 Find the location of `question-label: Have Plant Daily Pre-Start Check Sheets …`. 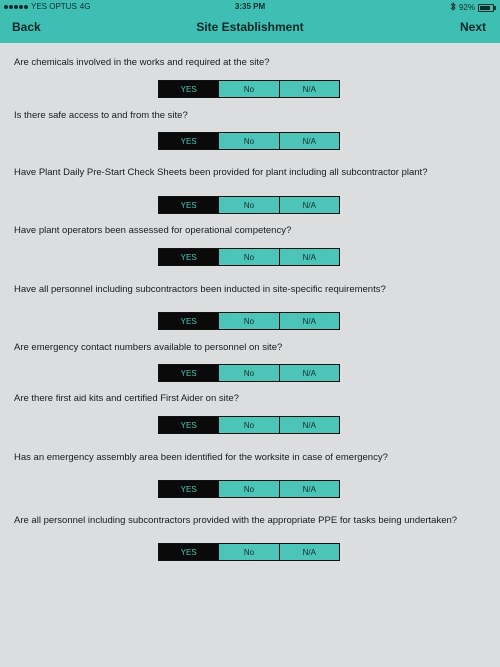

question-label: Have Plant Daily Pre-Start Check Sheets … is located at coordinates (221, 172).